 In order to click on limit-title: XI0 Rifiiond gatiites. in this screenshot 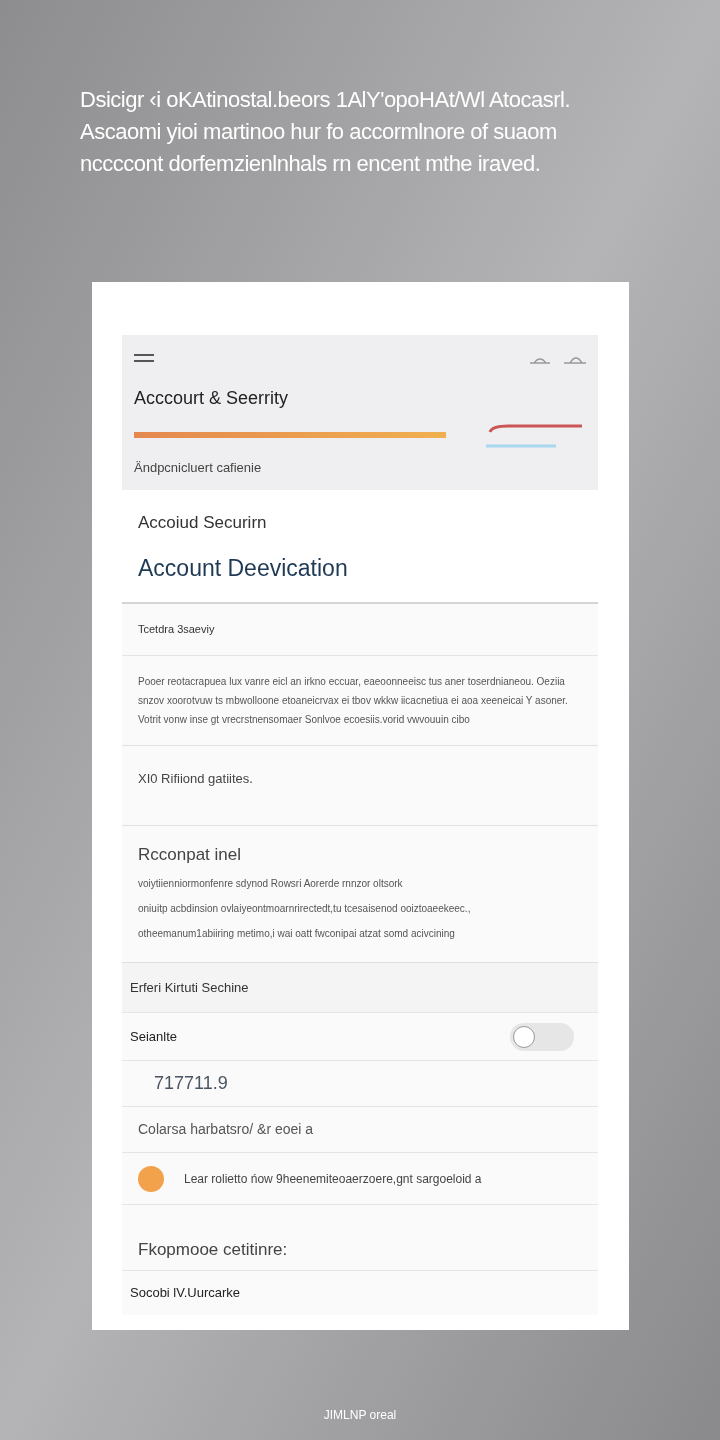, I will do `click(195, 778)`.